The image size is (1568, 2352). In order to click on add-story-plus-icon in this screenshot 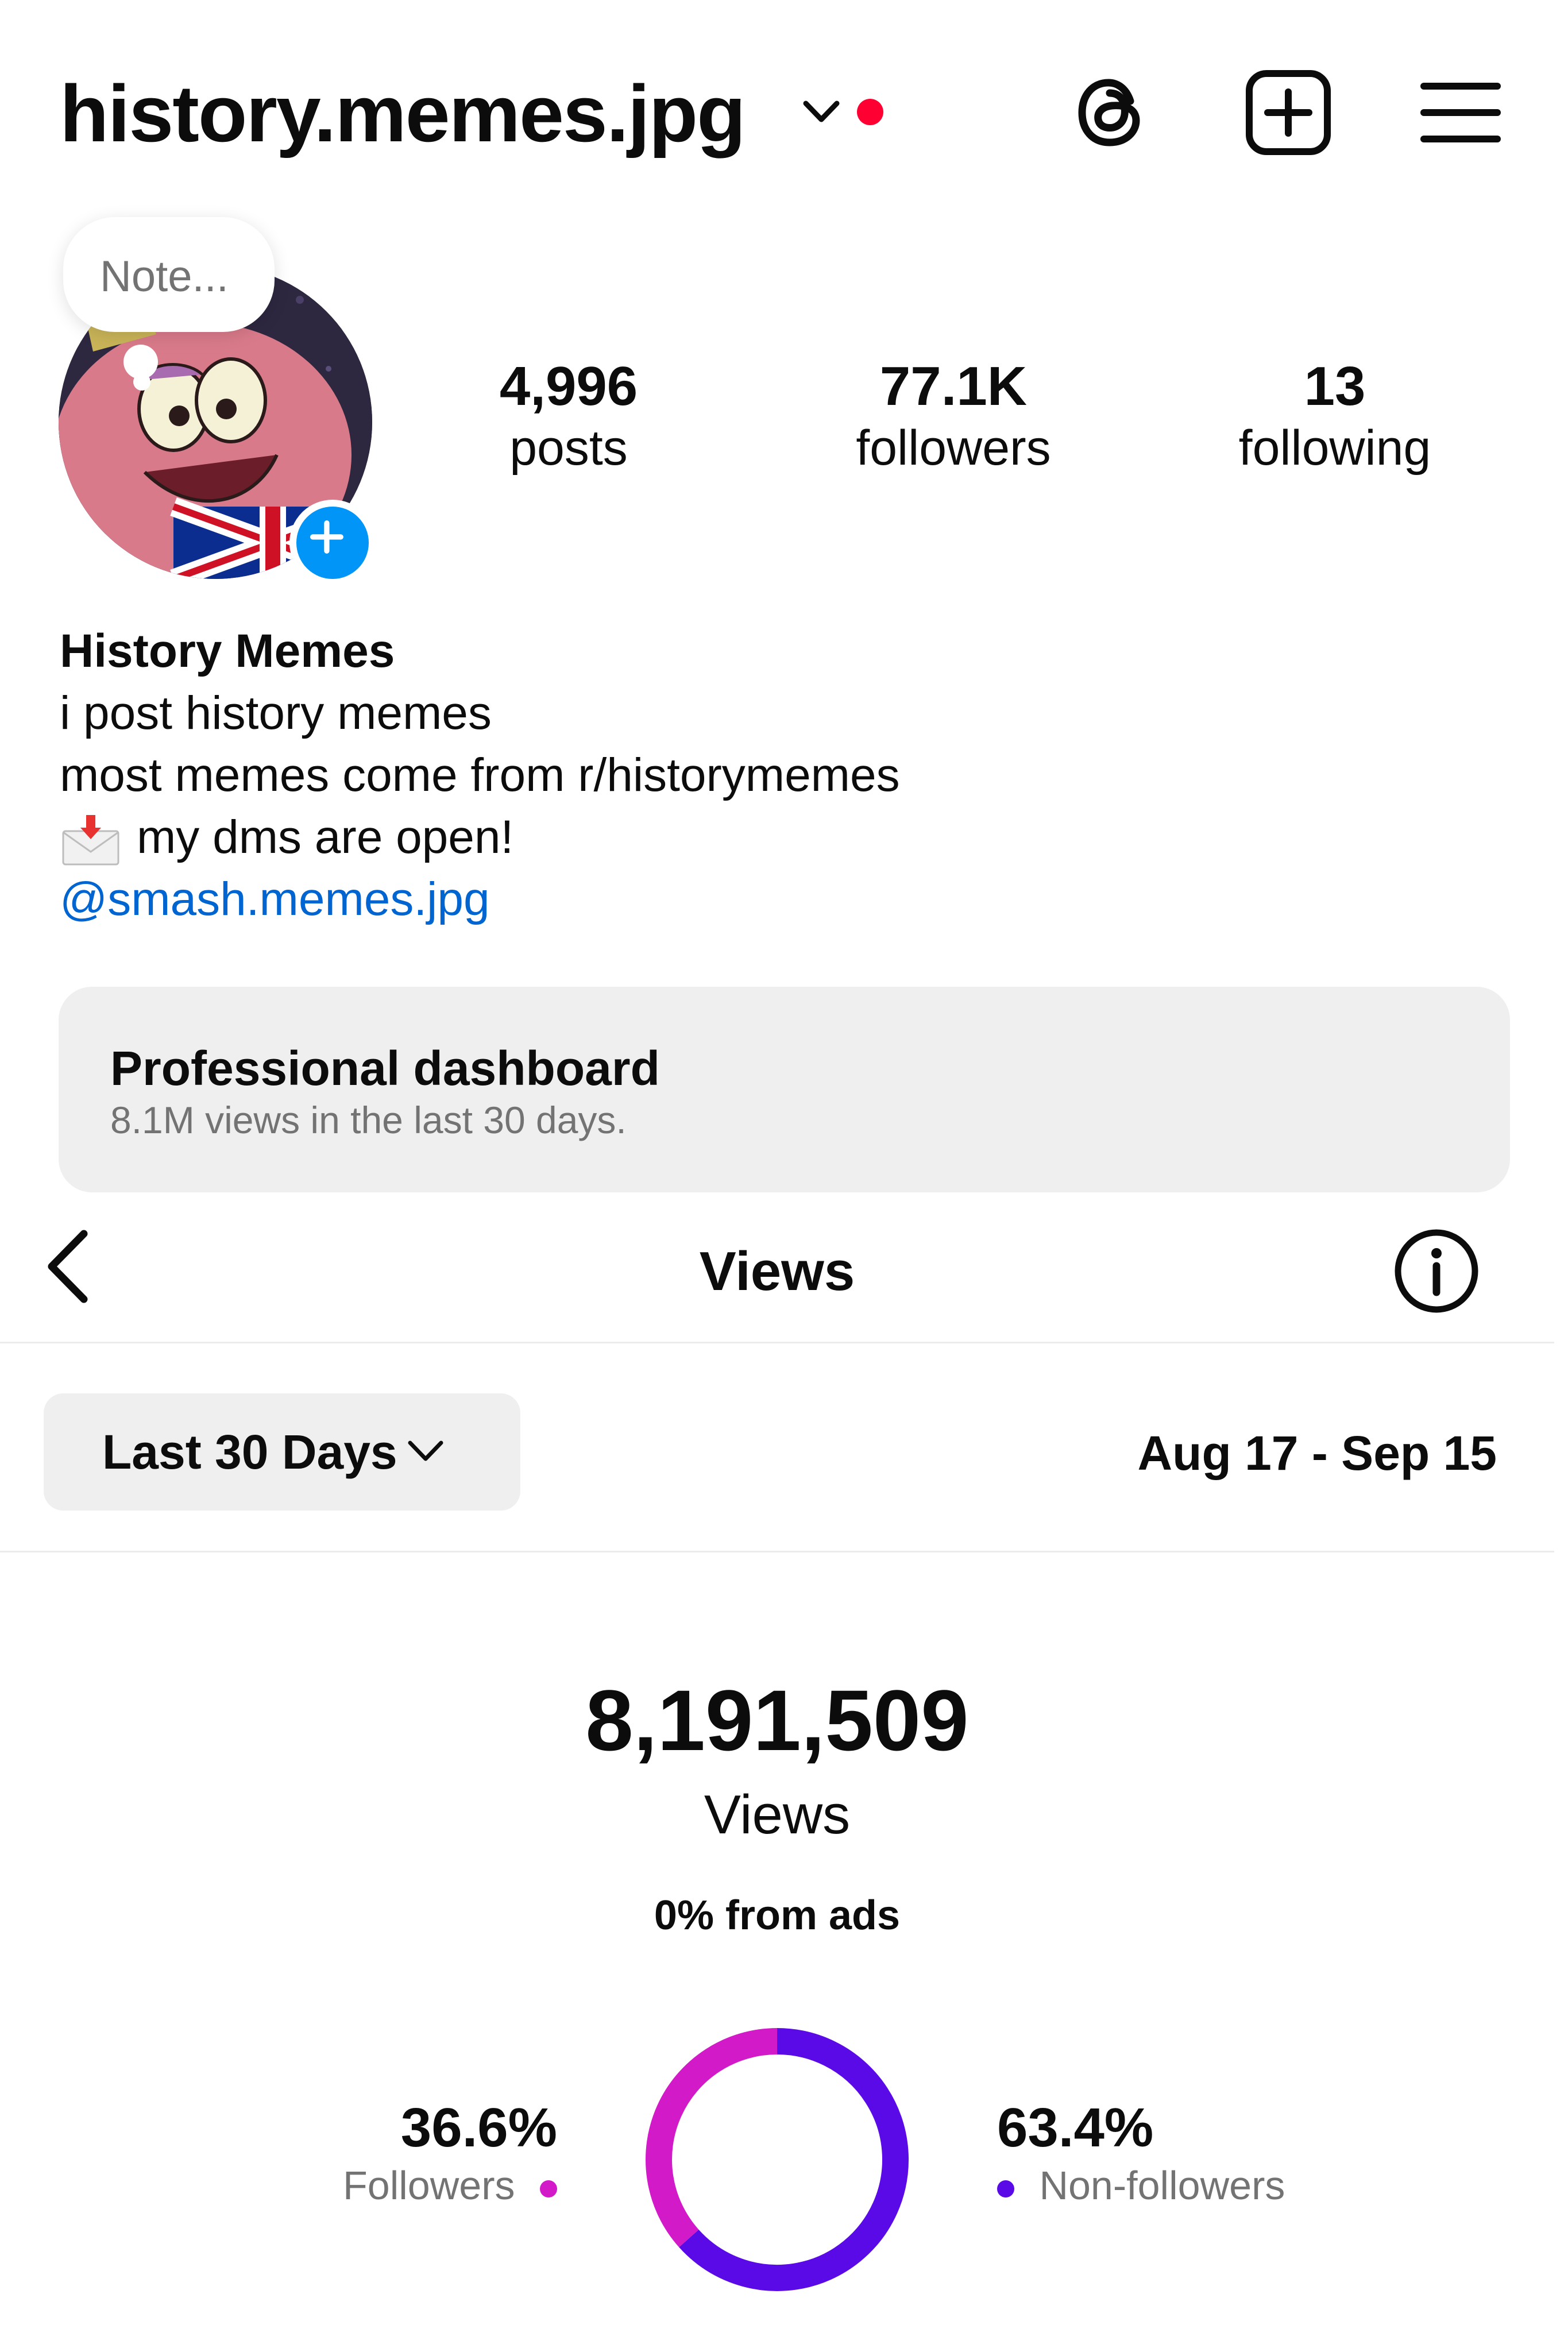, I will do `click(332, 543)`.